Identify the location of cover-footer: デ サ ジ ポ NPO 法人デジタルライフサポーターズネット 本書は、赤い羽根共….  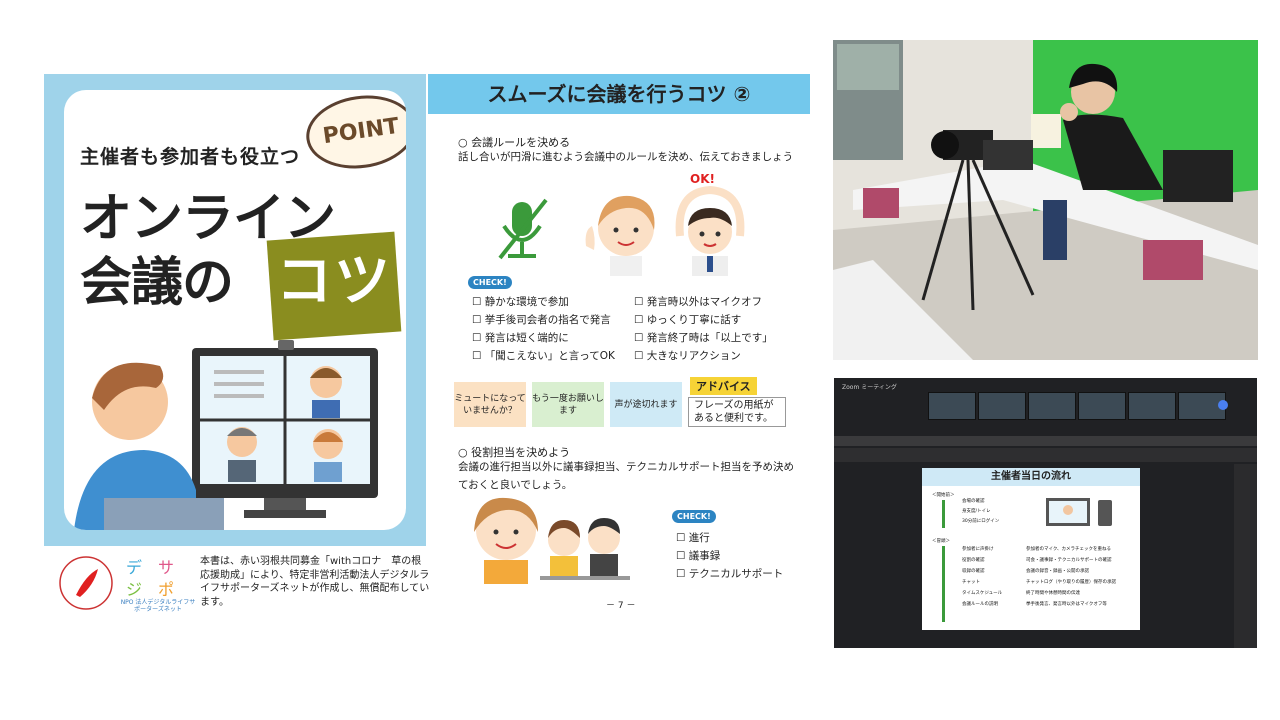
(244, 584).